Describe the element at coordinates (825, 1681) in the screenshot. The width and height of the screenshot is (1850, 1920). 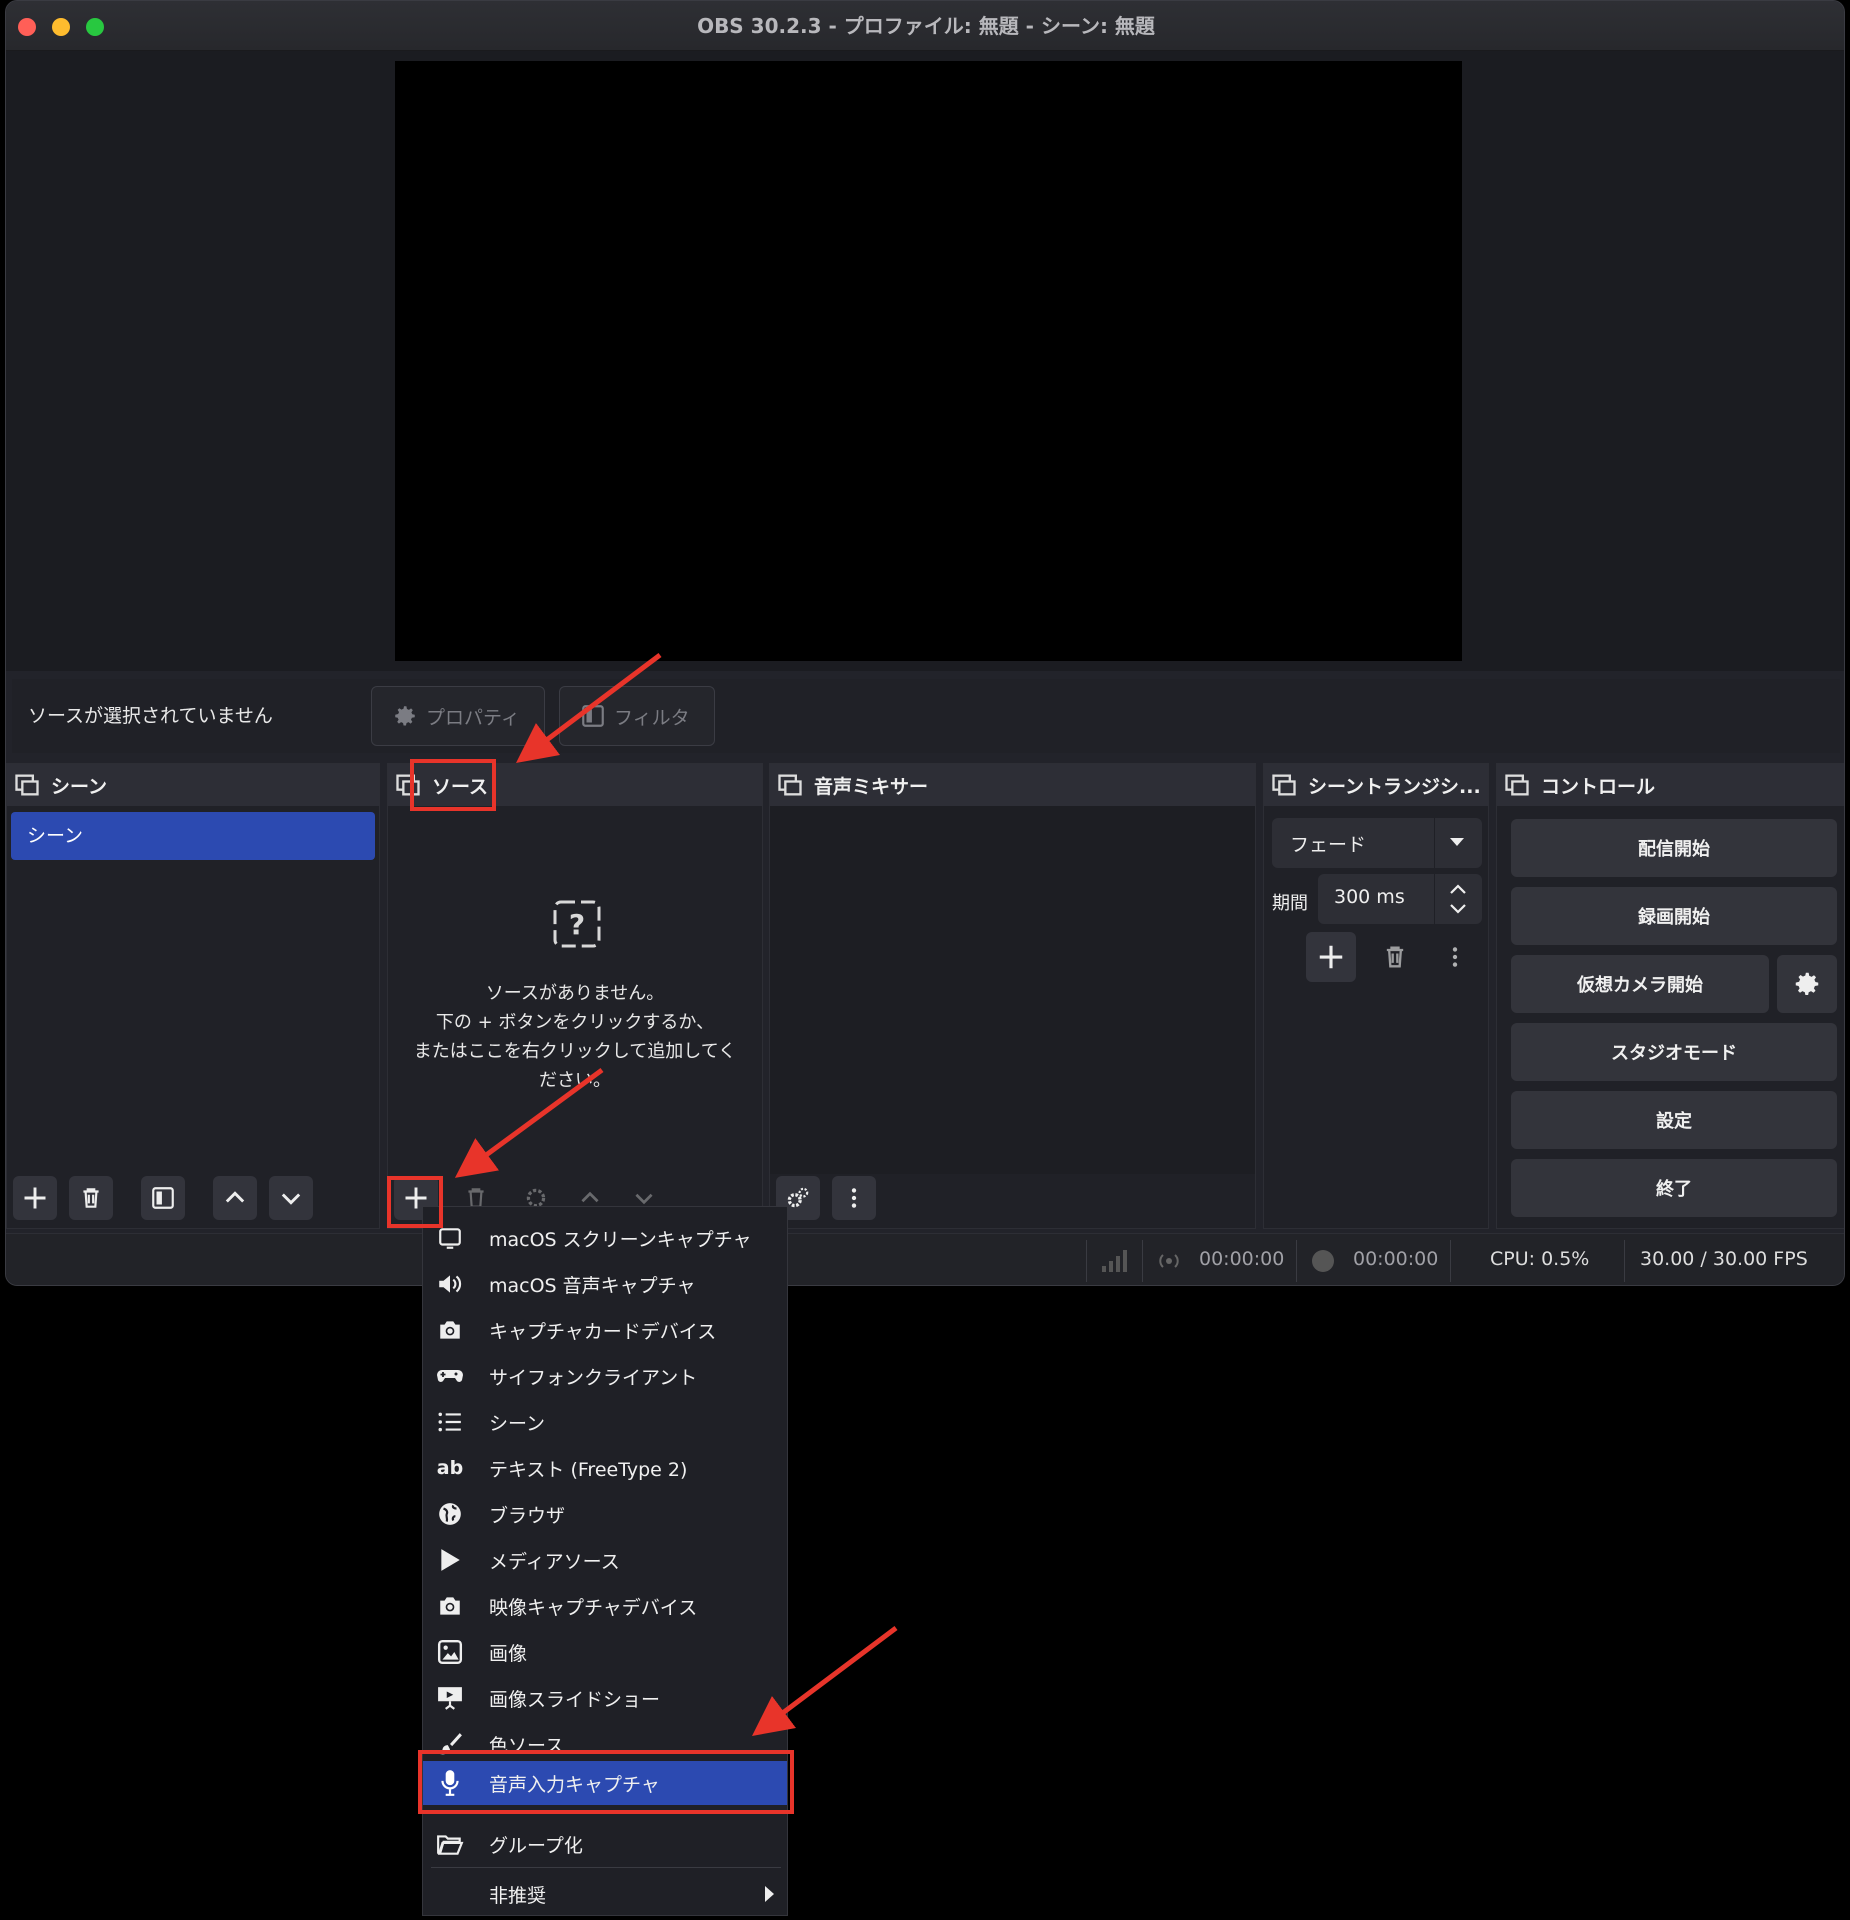
I see `arrow-to-audio-input-capture` at that location.